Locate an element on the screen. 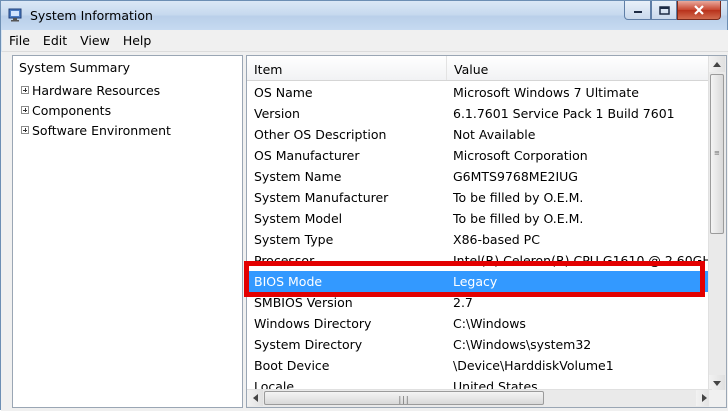  close-icon is located at coordinates (699, 10).